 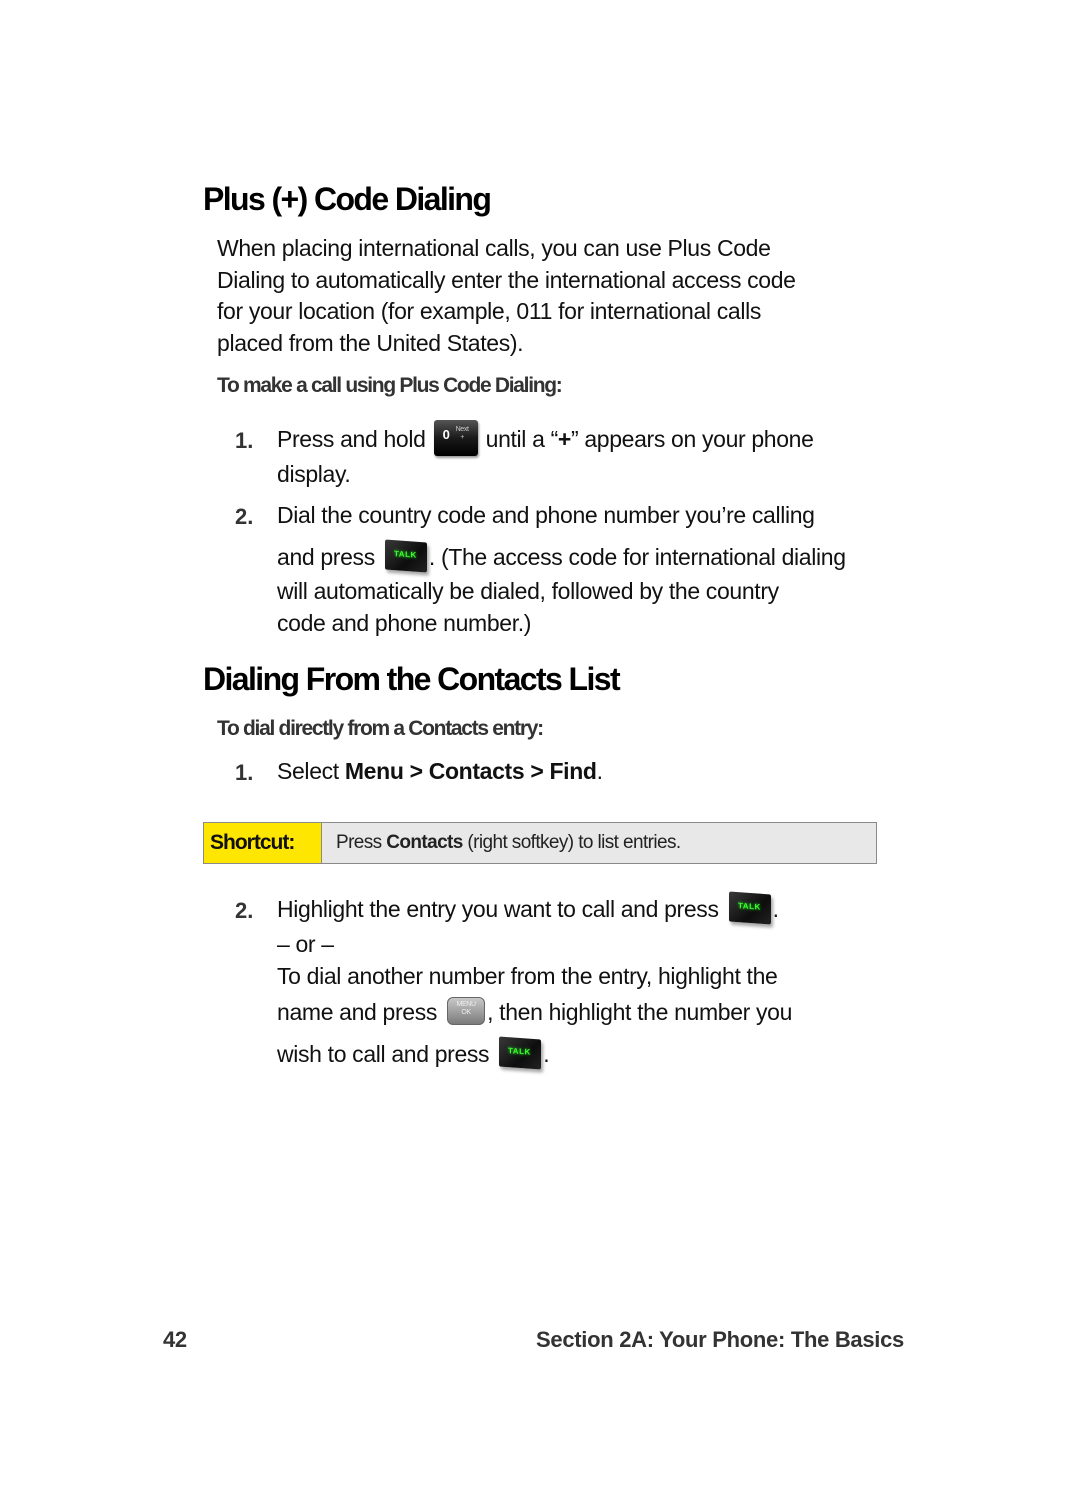 I want to click on menu-path-find: Find, so click(x=573, y=771).